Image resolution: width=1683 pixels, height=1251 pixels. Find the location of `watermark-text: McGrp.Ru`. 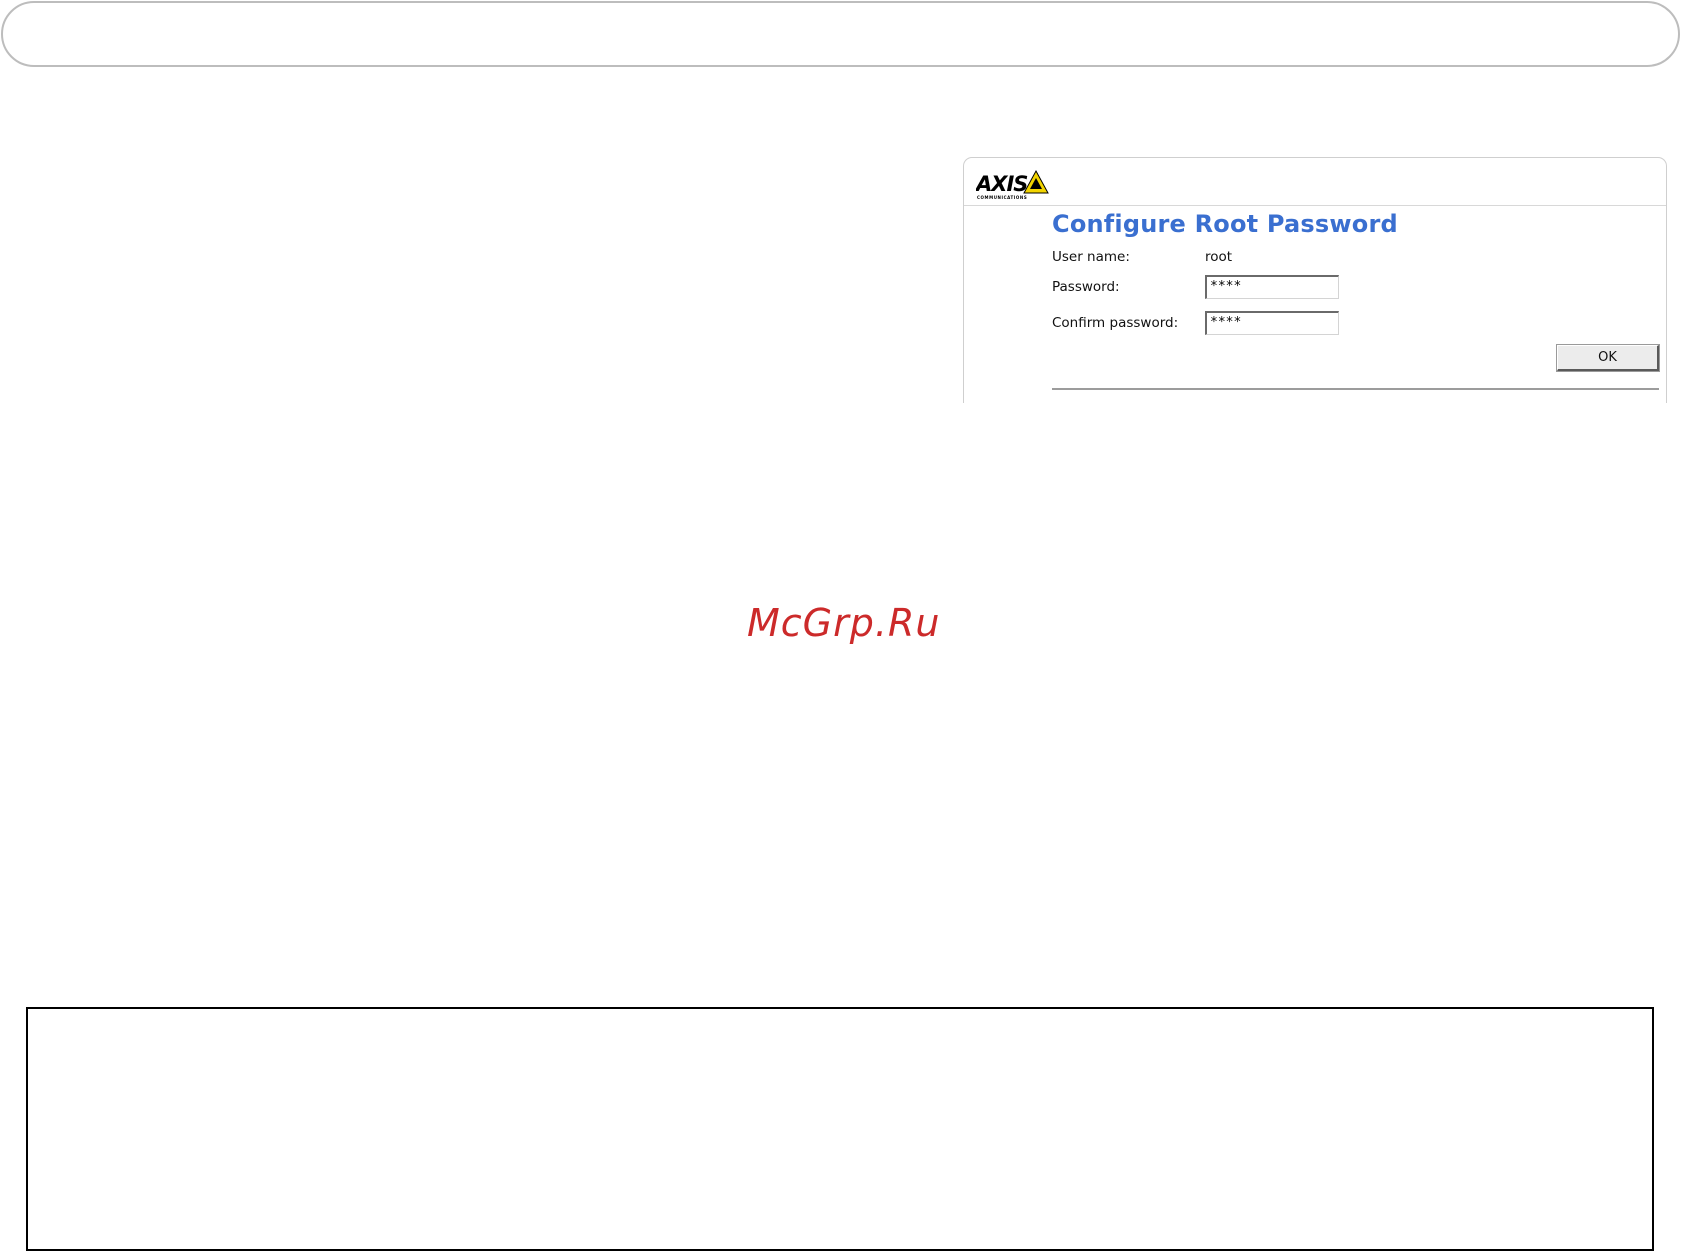

watermark-text: McGrp.Ru is located at coordinates (844, 623).